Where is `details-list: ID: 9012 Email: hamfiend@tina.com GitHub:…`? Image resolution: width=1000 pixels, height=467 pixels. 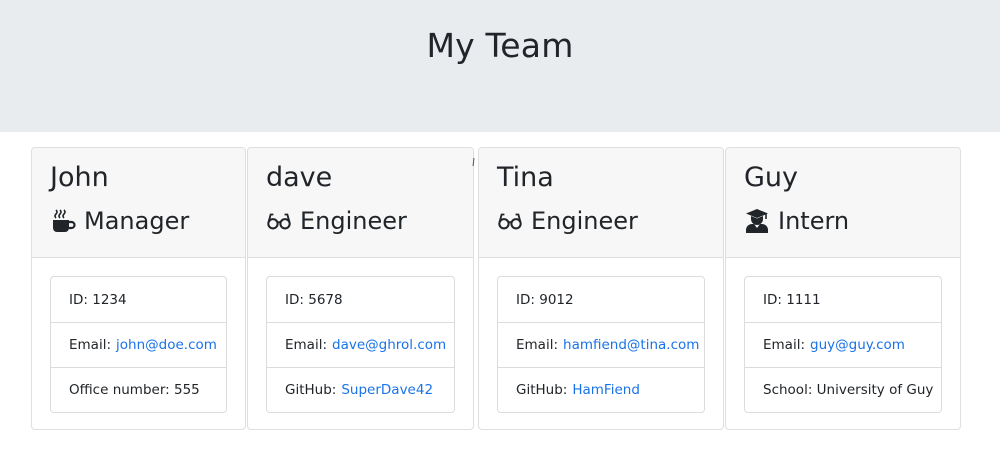 details-list: ID: 9012 Email: hamfiend@tina.com GitHub:… is located at coordinates (601, 344).